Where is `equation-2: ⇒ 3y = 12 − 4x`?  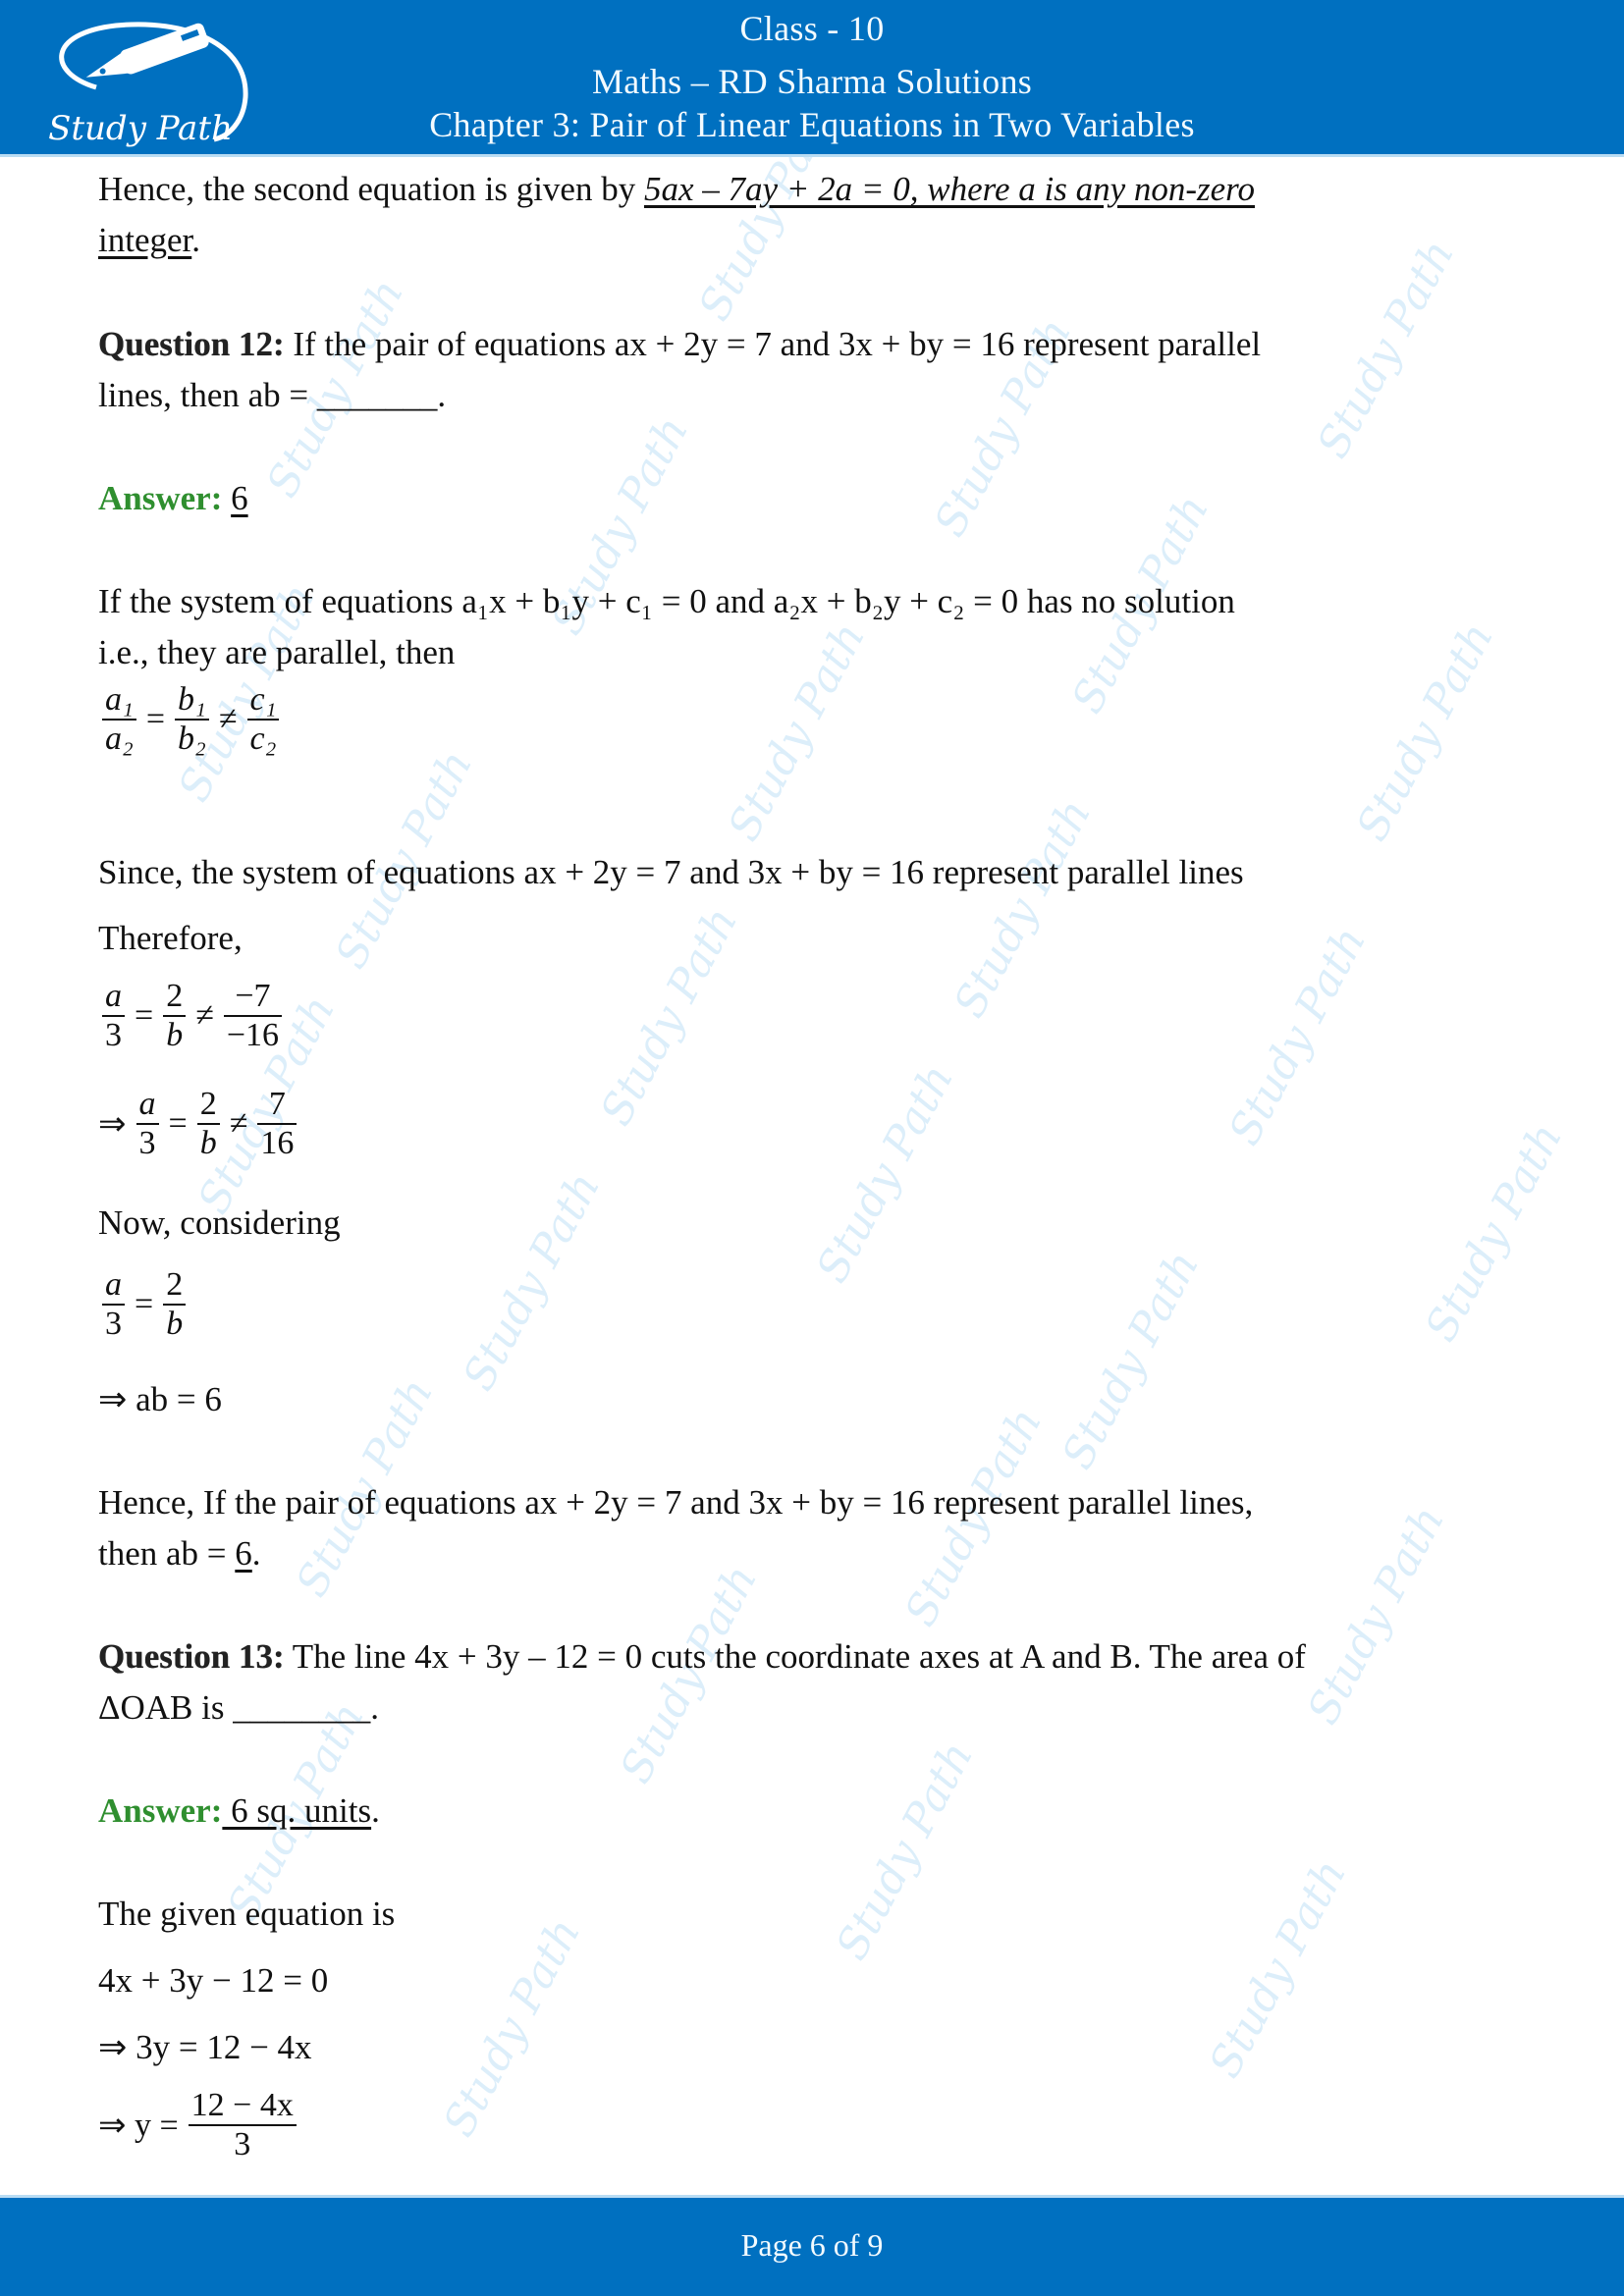
equation-2: ⇒ 3y = 12 − 4x is located at coordinates (205, 2047).